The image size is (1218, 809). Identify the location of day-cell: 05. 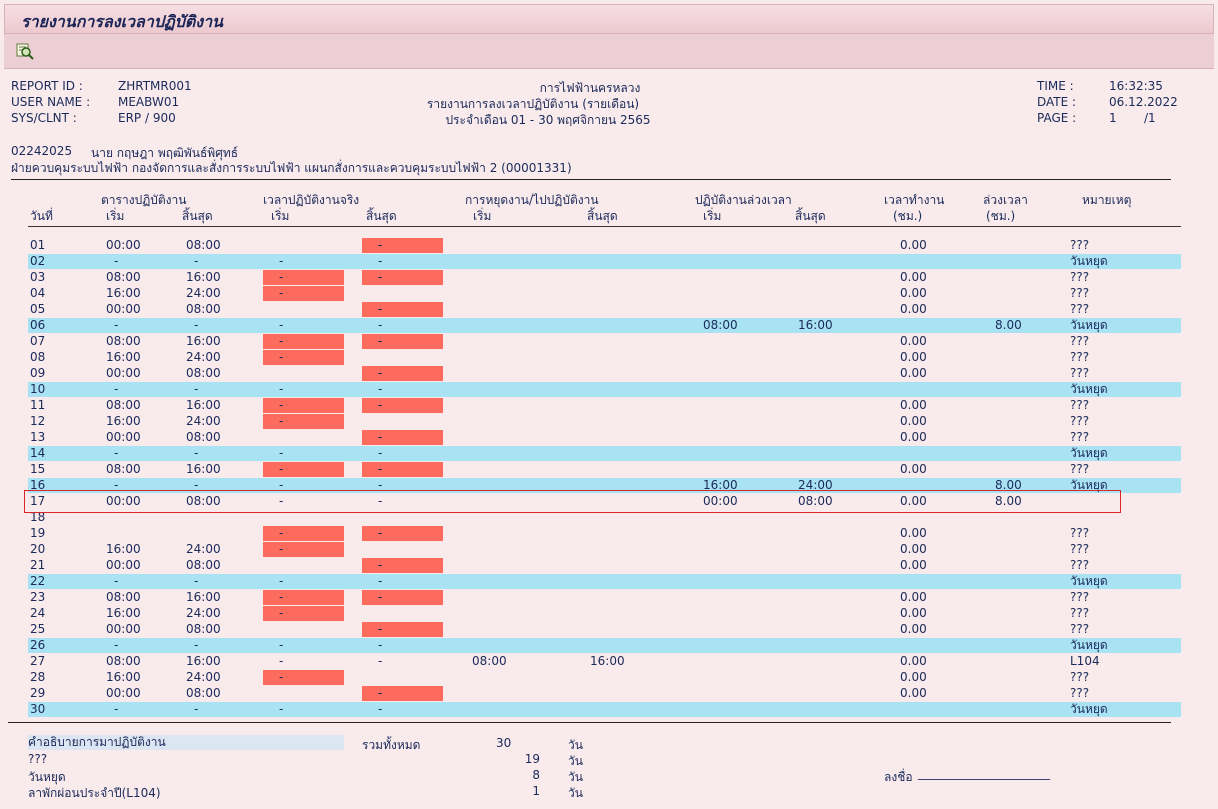
(38, 309).